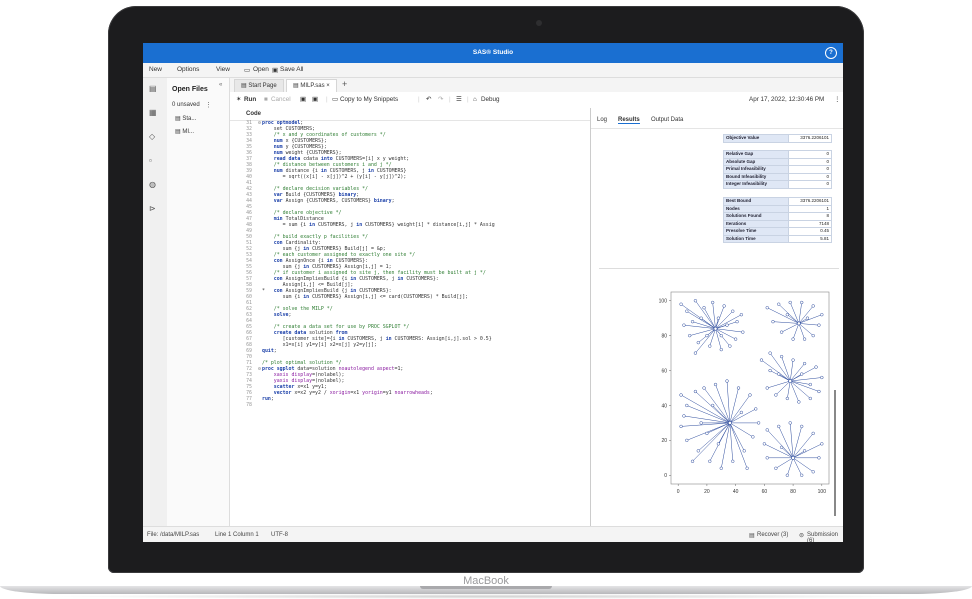 This screenshot has width=972, height=599. What do you see at coordinates (153, 88) in the screenshot?
I see `open-files-icon: ▤` at bounding box center [153, 88].